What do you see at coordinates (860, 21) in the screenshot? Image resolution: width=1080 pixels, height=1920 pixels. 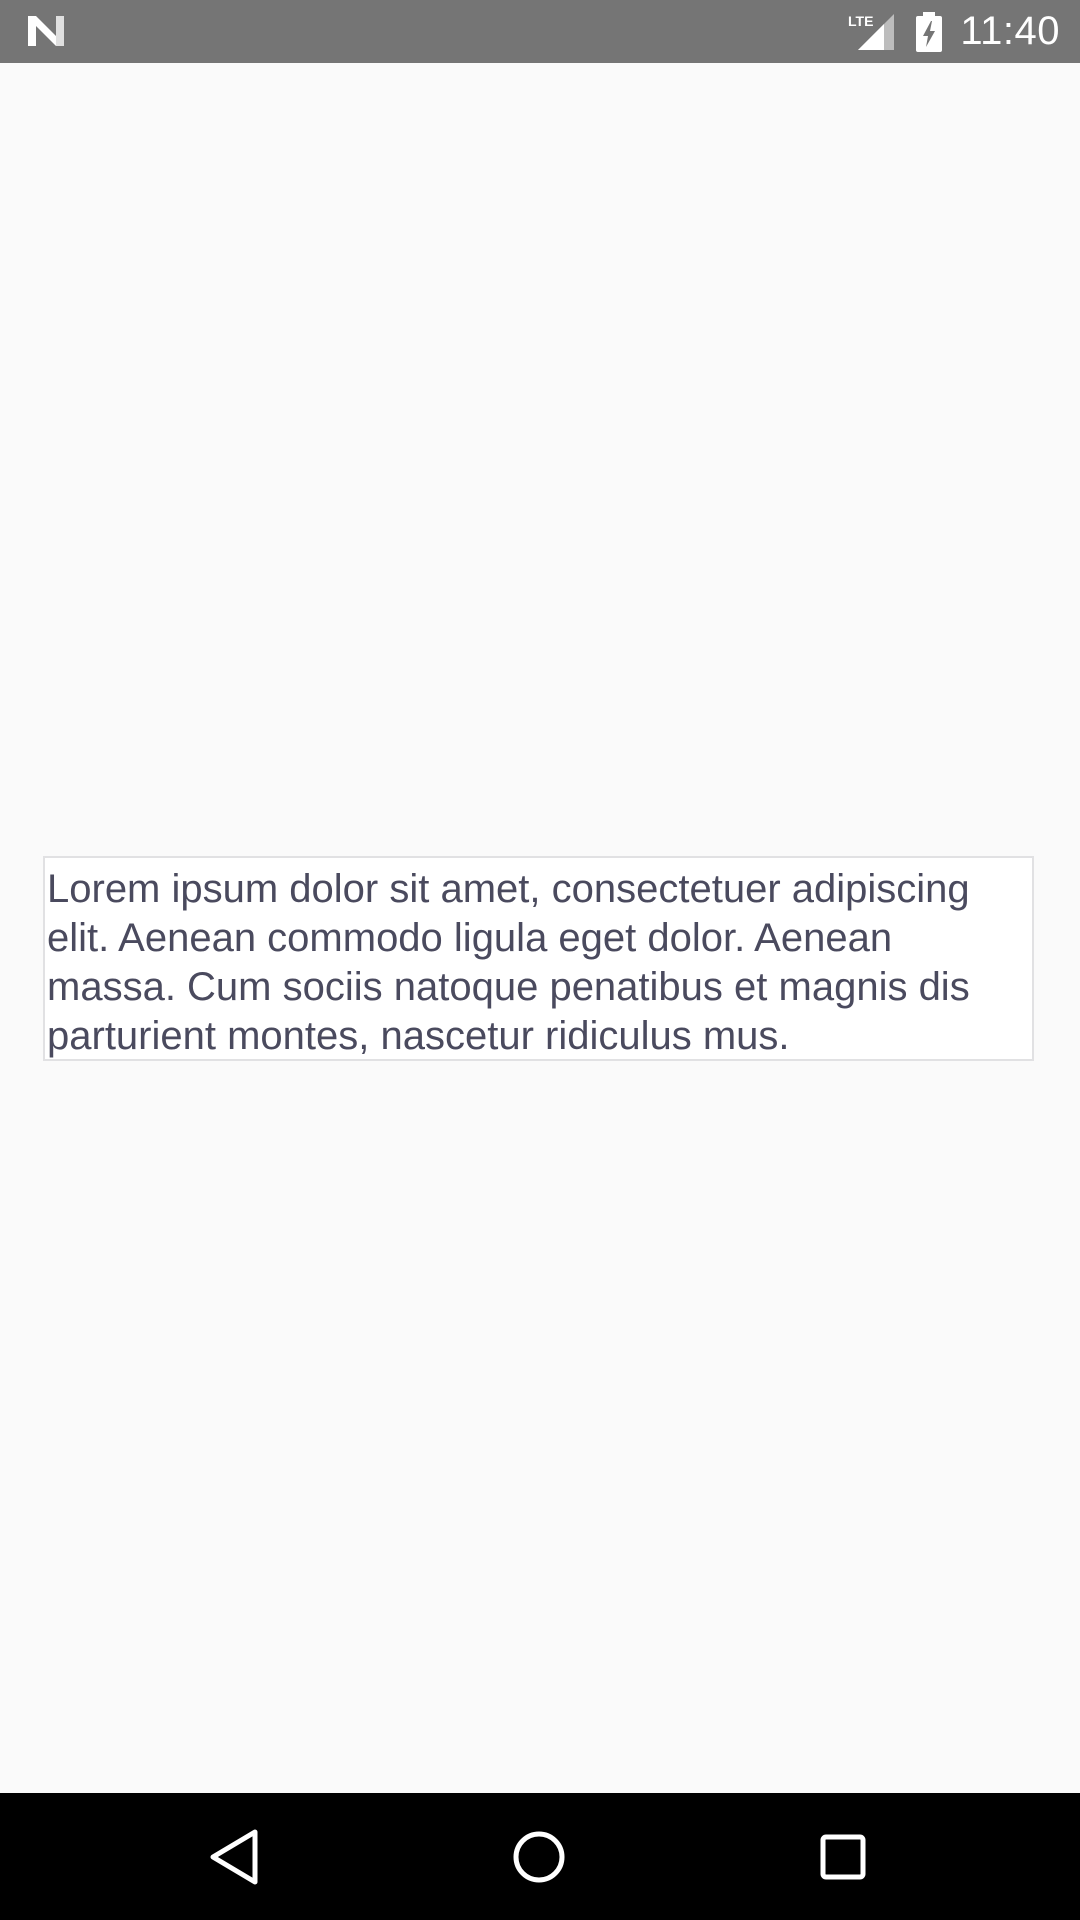 I see `network-label: LTE` at bounding box center [860, 21].